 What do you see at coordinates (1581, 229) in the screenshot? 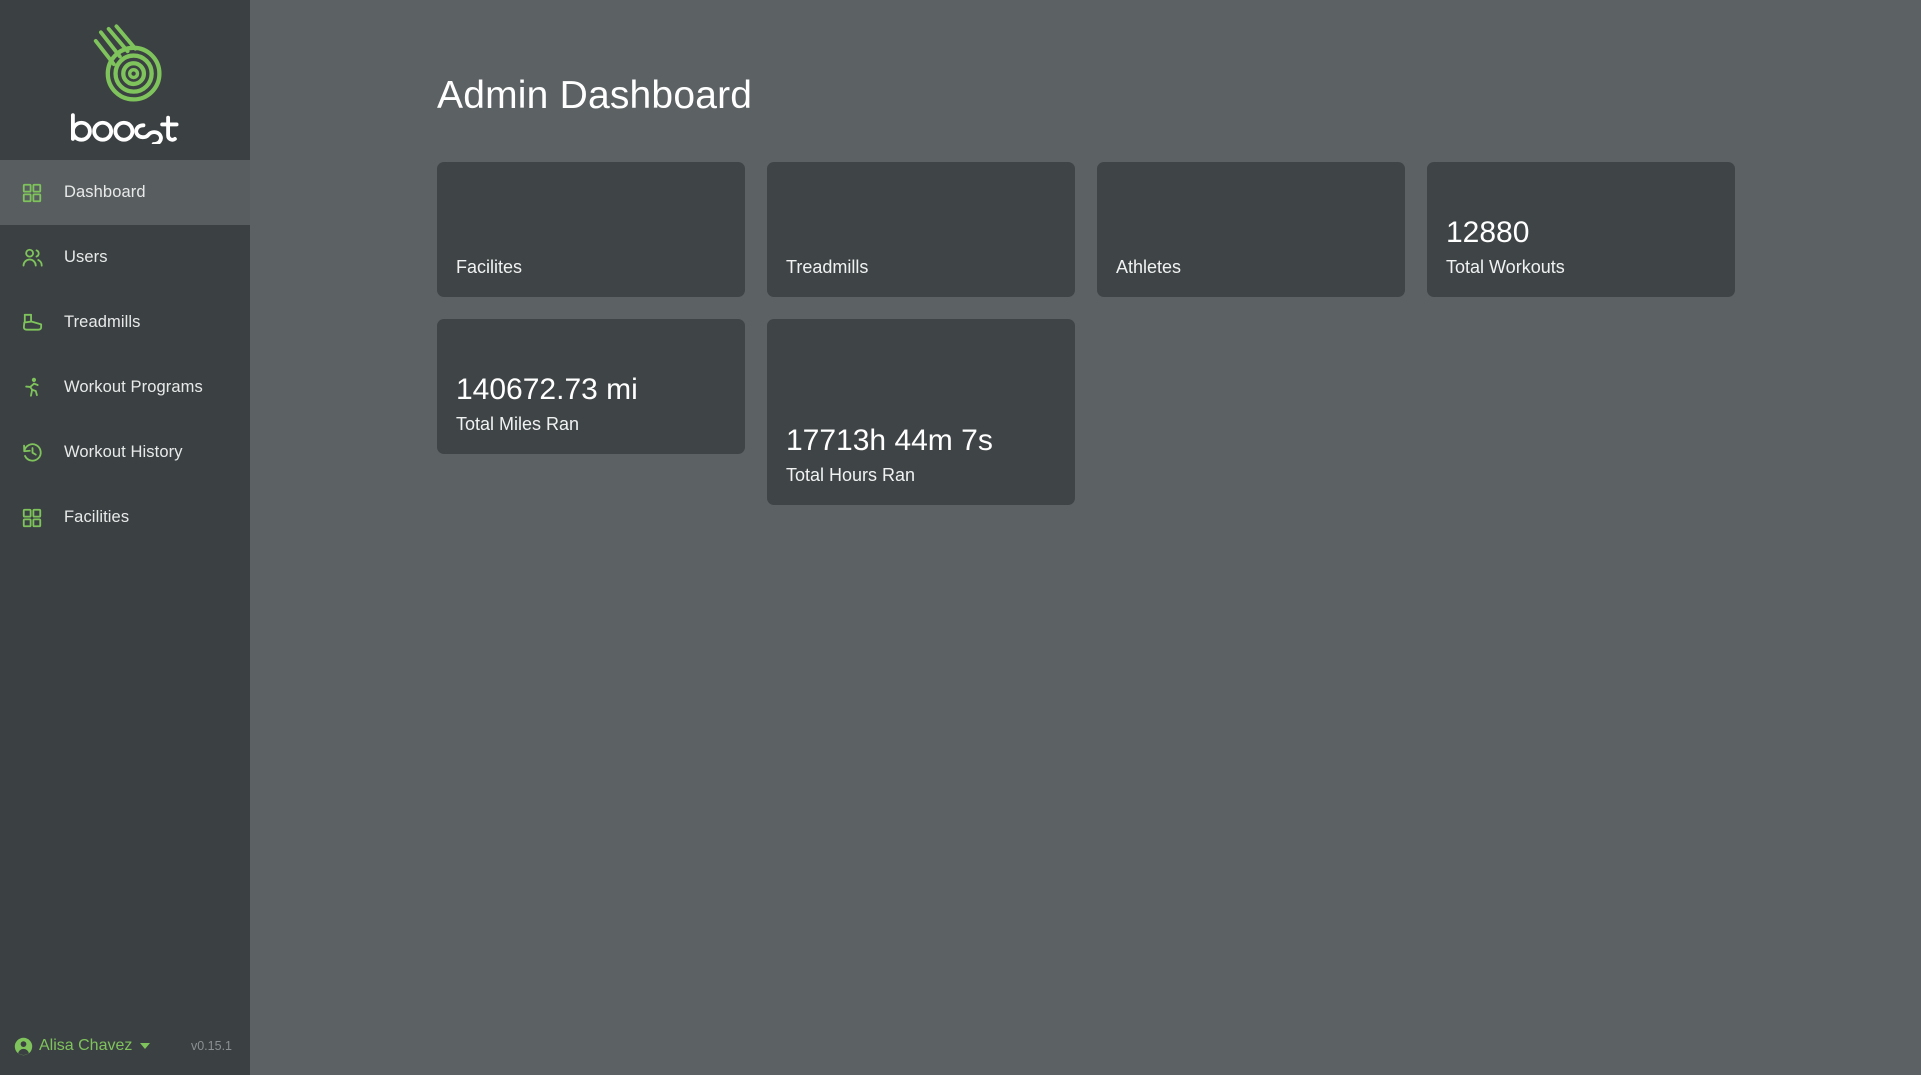
I see `stat-card-total-workouts: 12880 Total Workouts` at bounding box center [1581, 229].